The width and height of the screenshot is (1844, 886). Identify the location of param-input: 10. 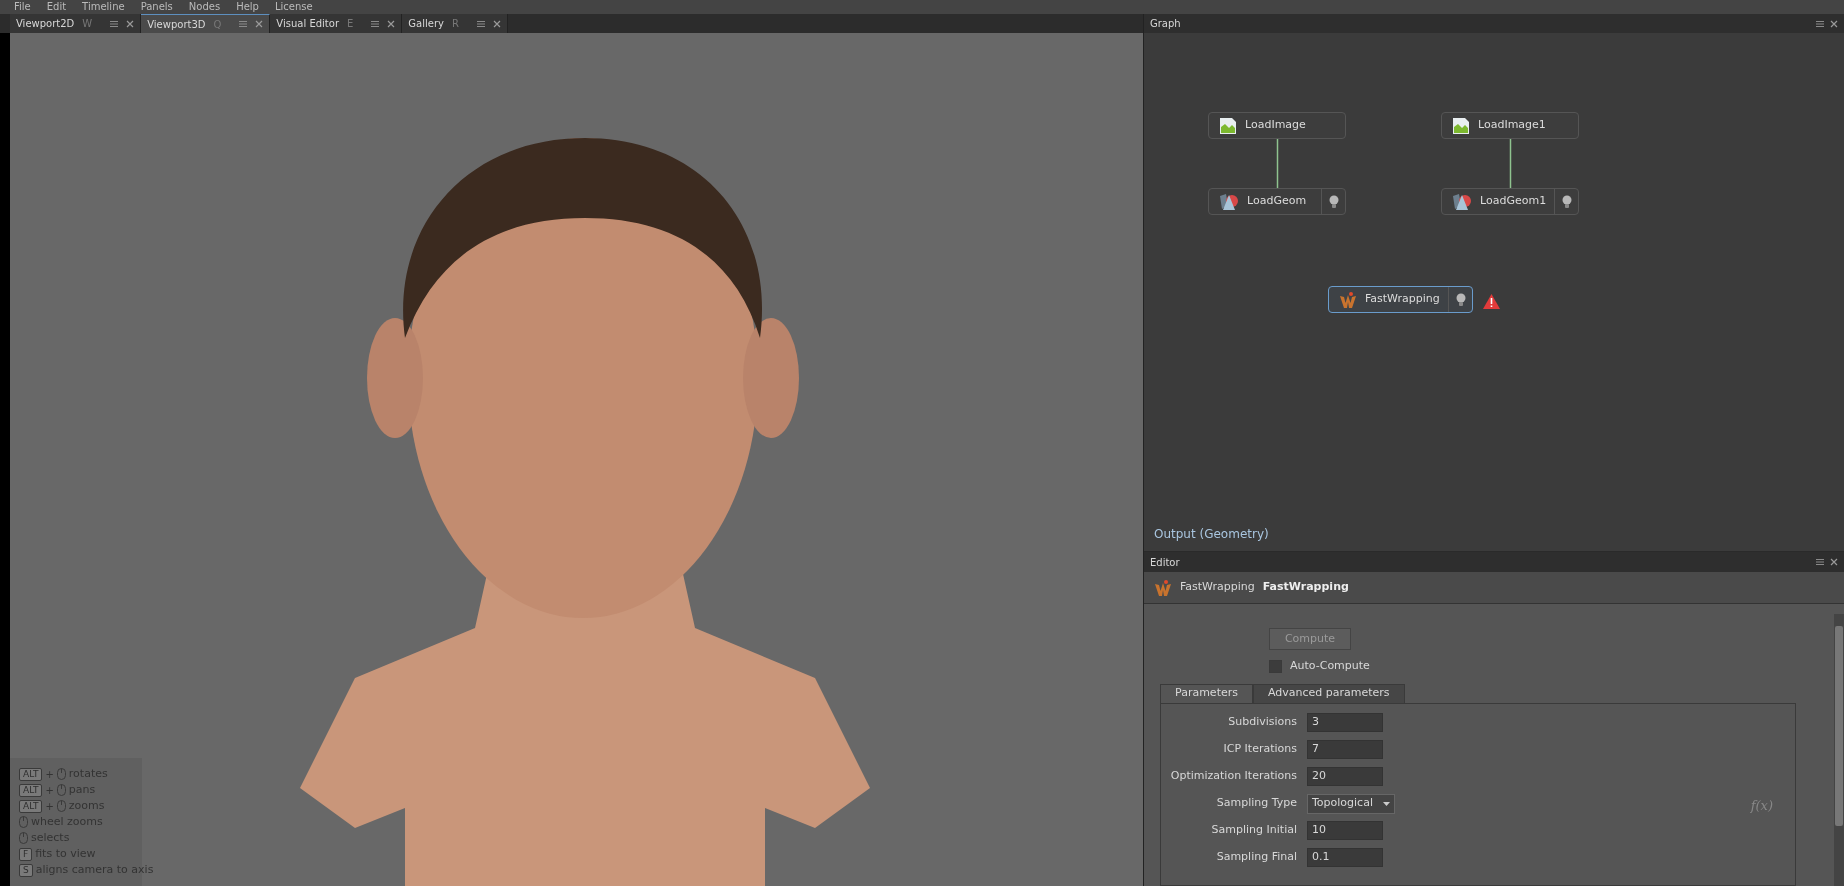
(1345, 830).